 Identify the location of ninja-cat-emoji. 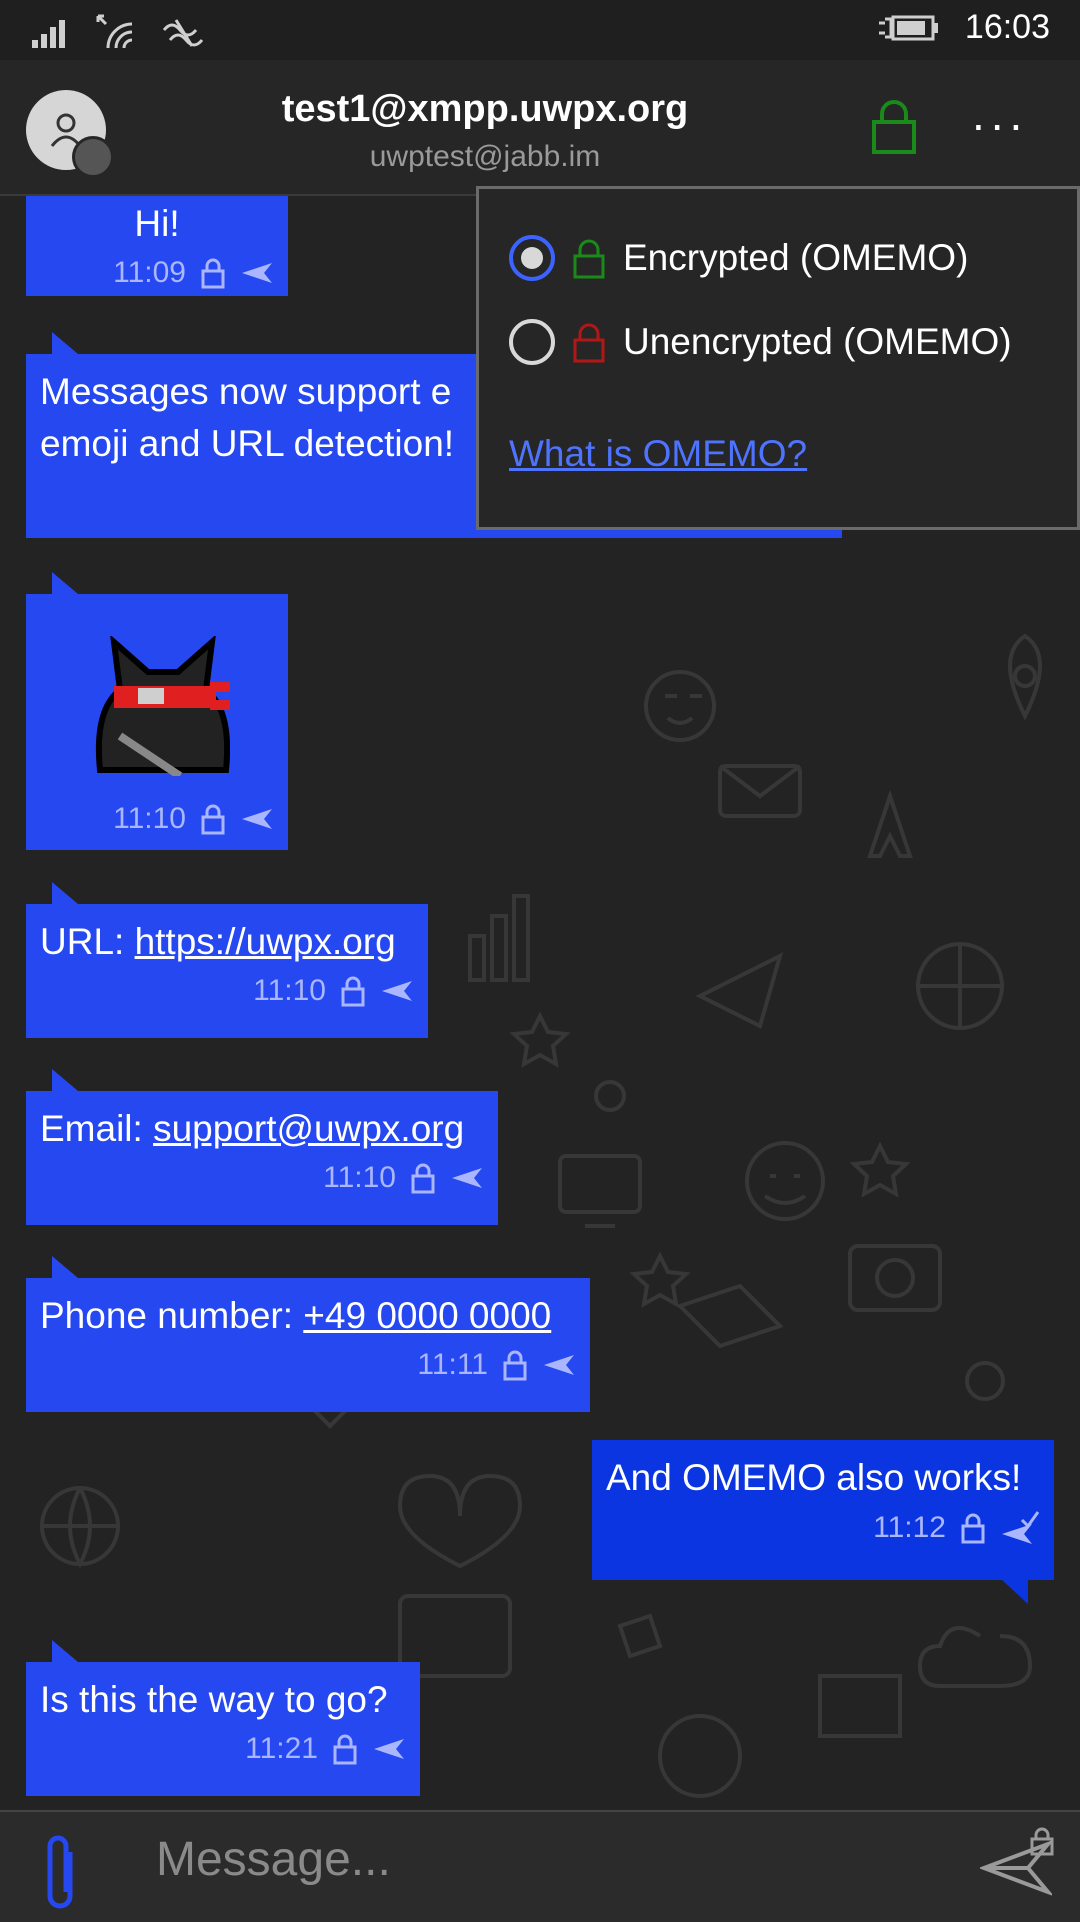
(162, 706).